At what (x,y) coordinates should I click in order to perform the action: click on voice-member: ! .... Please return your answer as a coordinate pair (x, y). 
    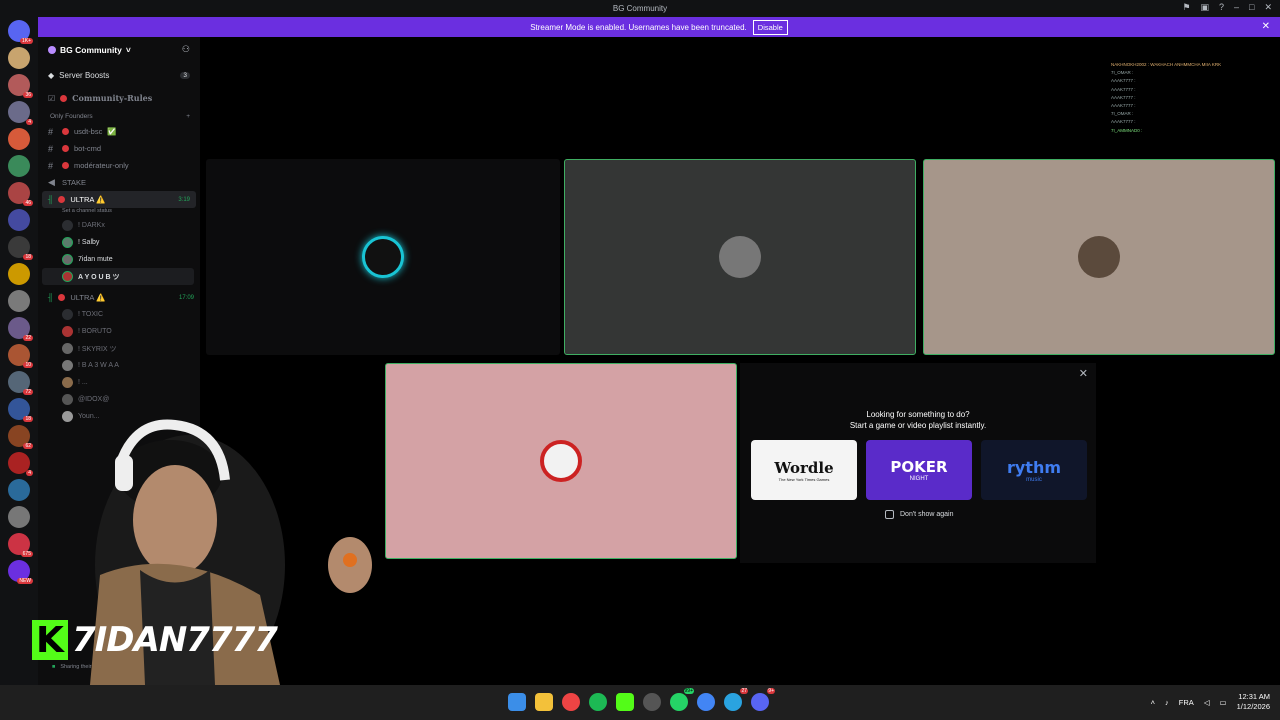
    Looking at the image, I should click on (119, 382).